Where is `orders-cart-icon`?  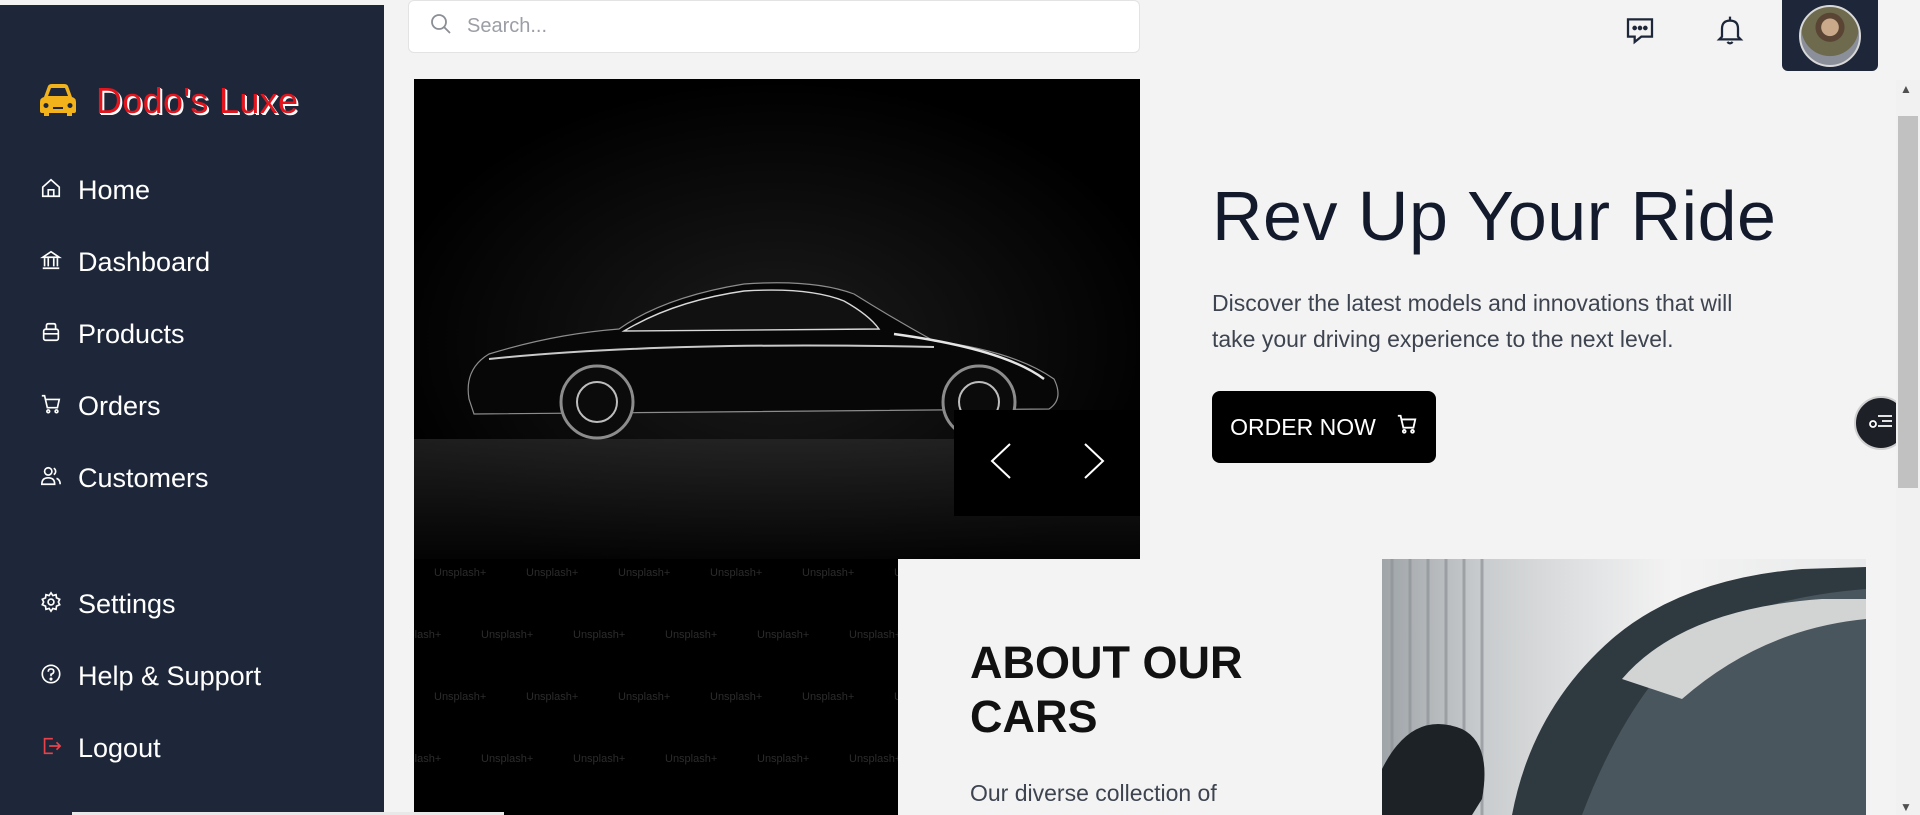
orders-cart-icon is located at coordinates (51, 406).